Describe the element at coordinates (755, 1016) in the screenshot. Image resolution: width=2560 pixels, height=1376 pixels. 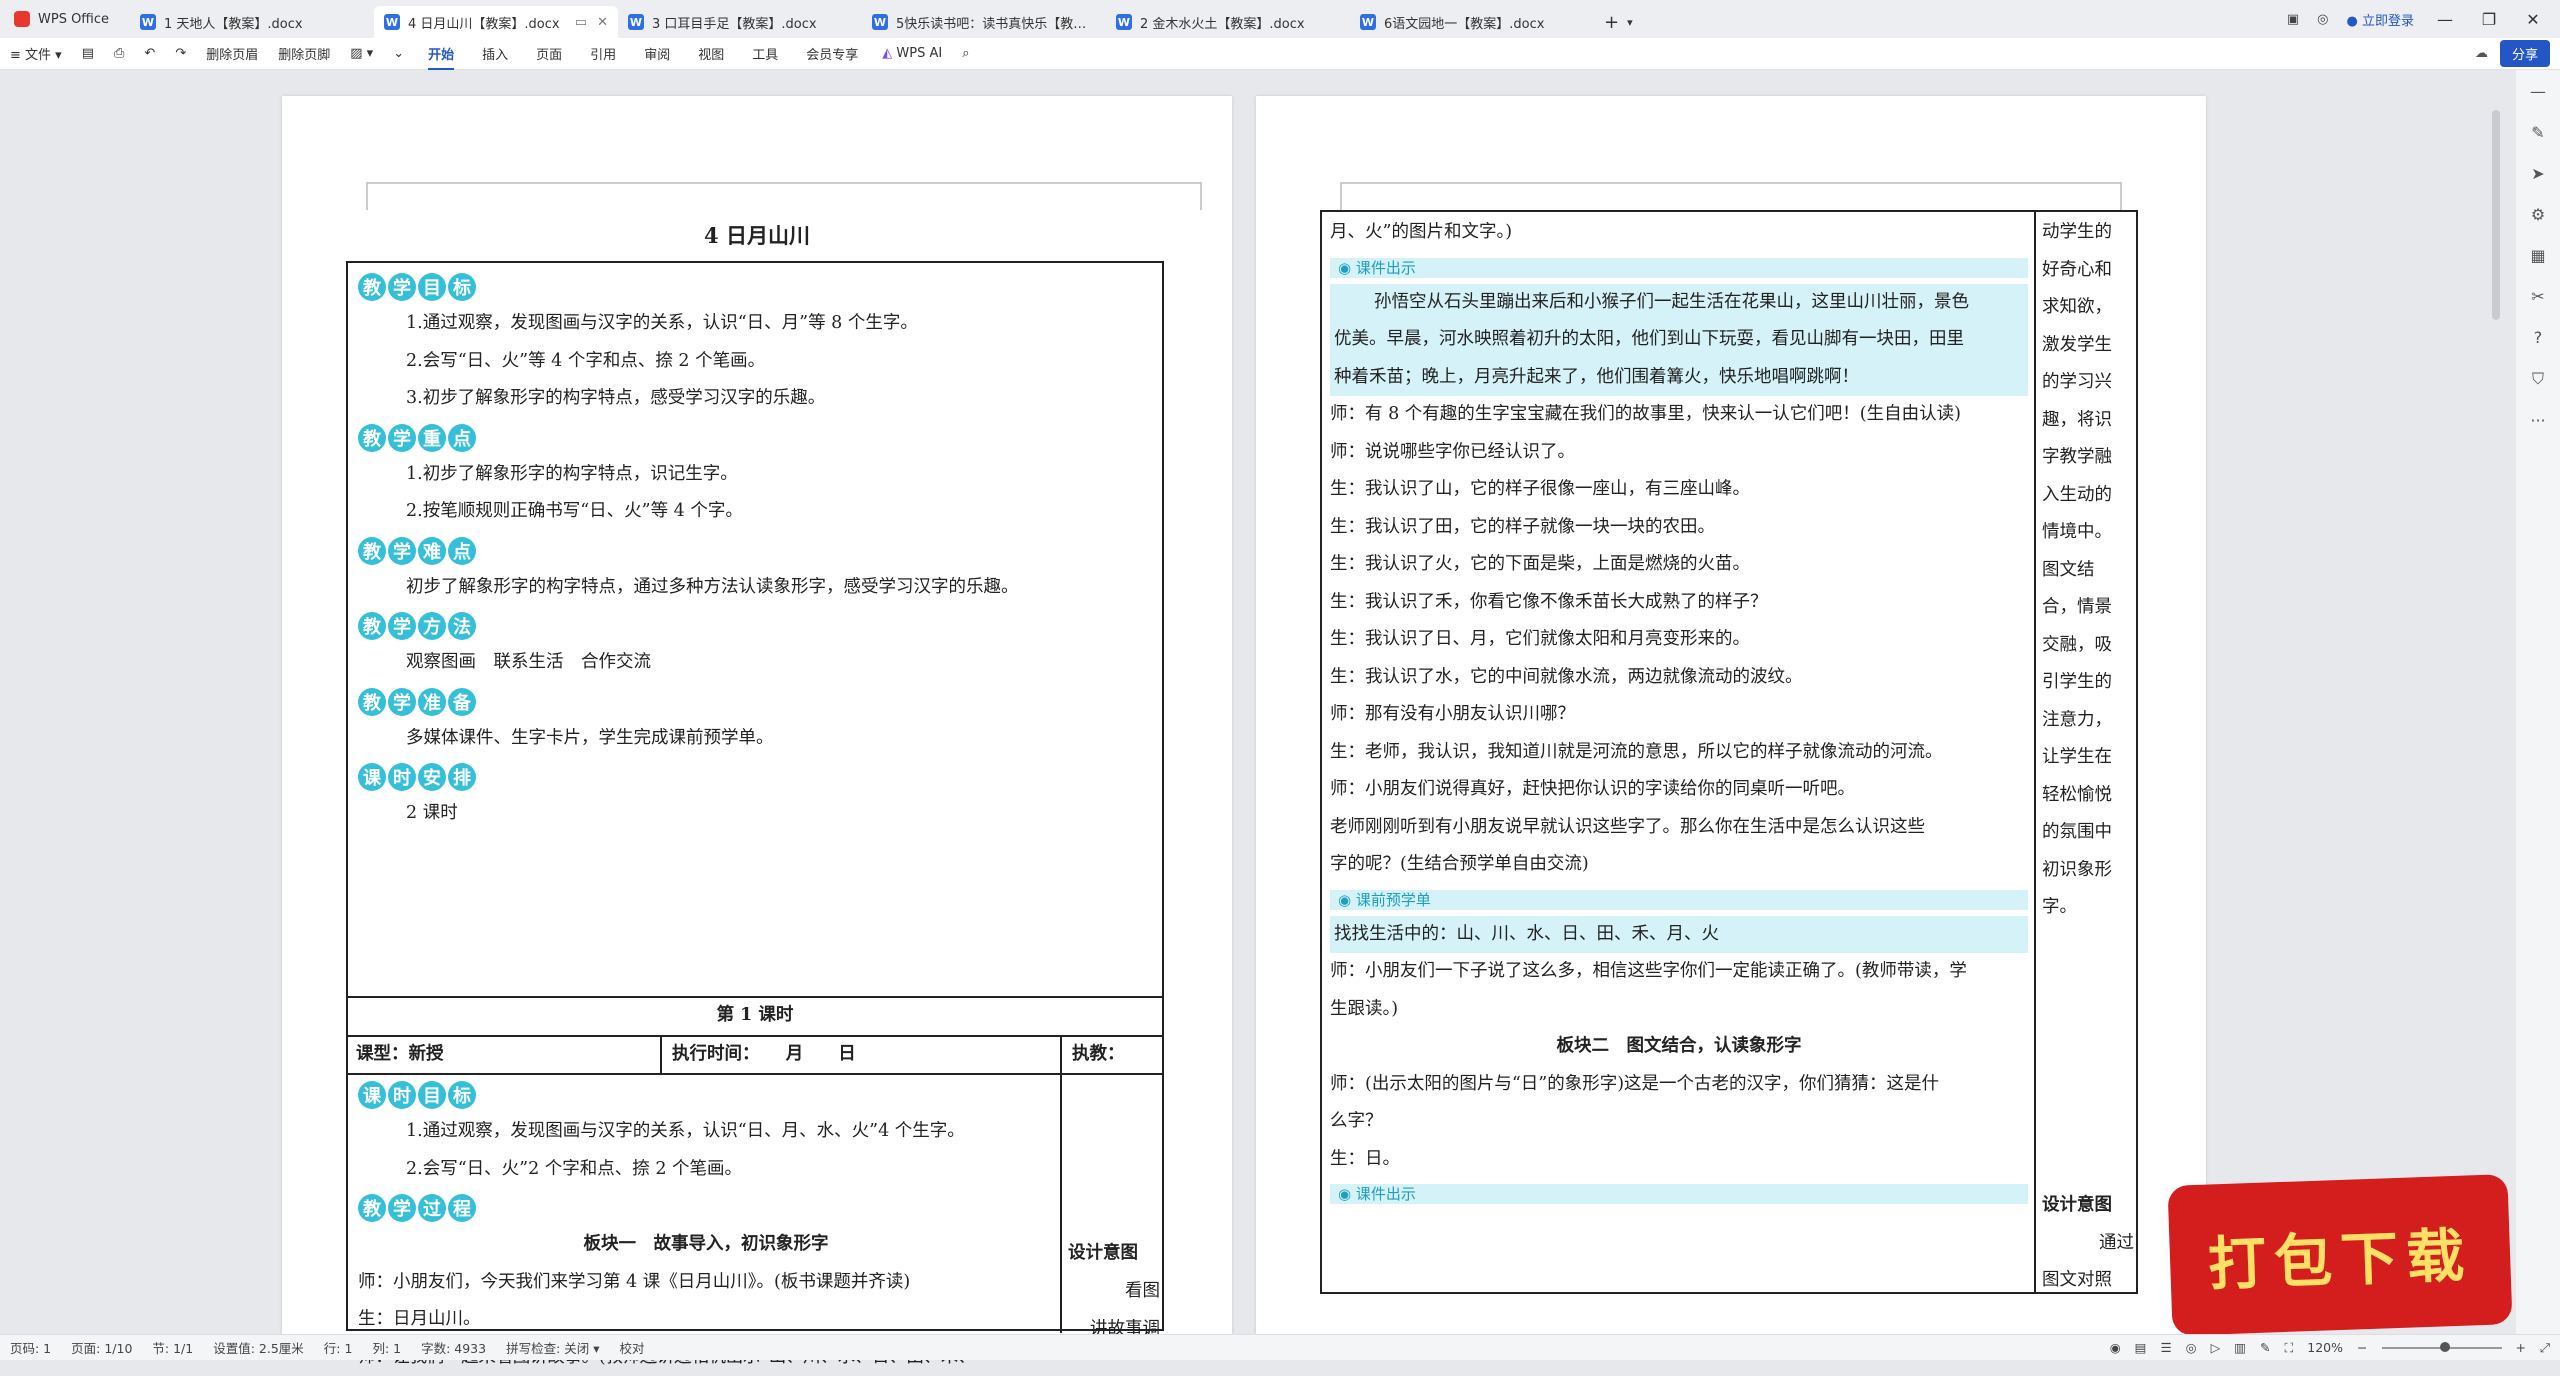
I see `lesson-heading: 第 1 课时` at that location.